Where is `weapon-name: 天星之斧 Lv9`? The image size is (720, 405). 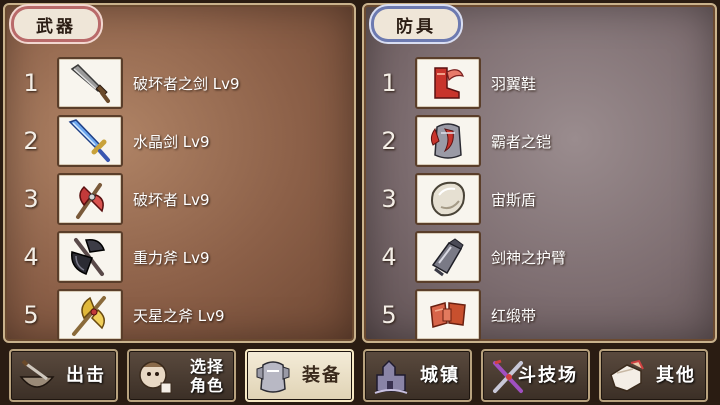 weapon-name: 天星之斧 Lv9 is located at coordinates (179, 315).